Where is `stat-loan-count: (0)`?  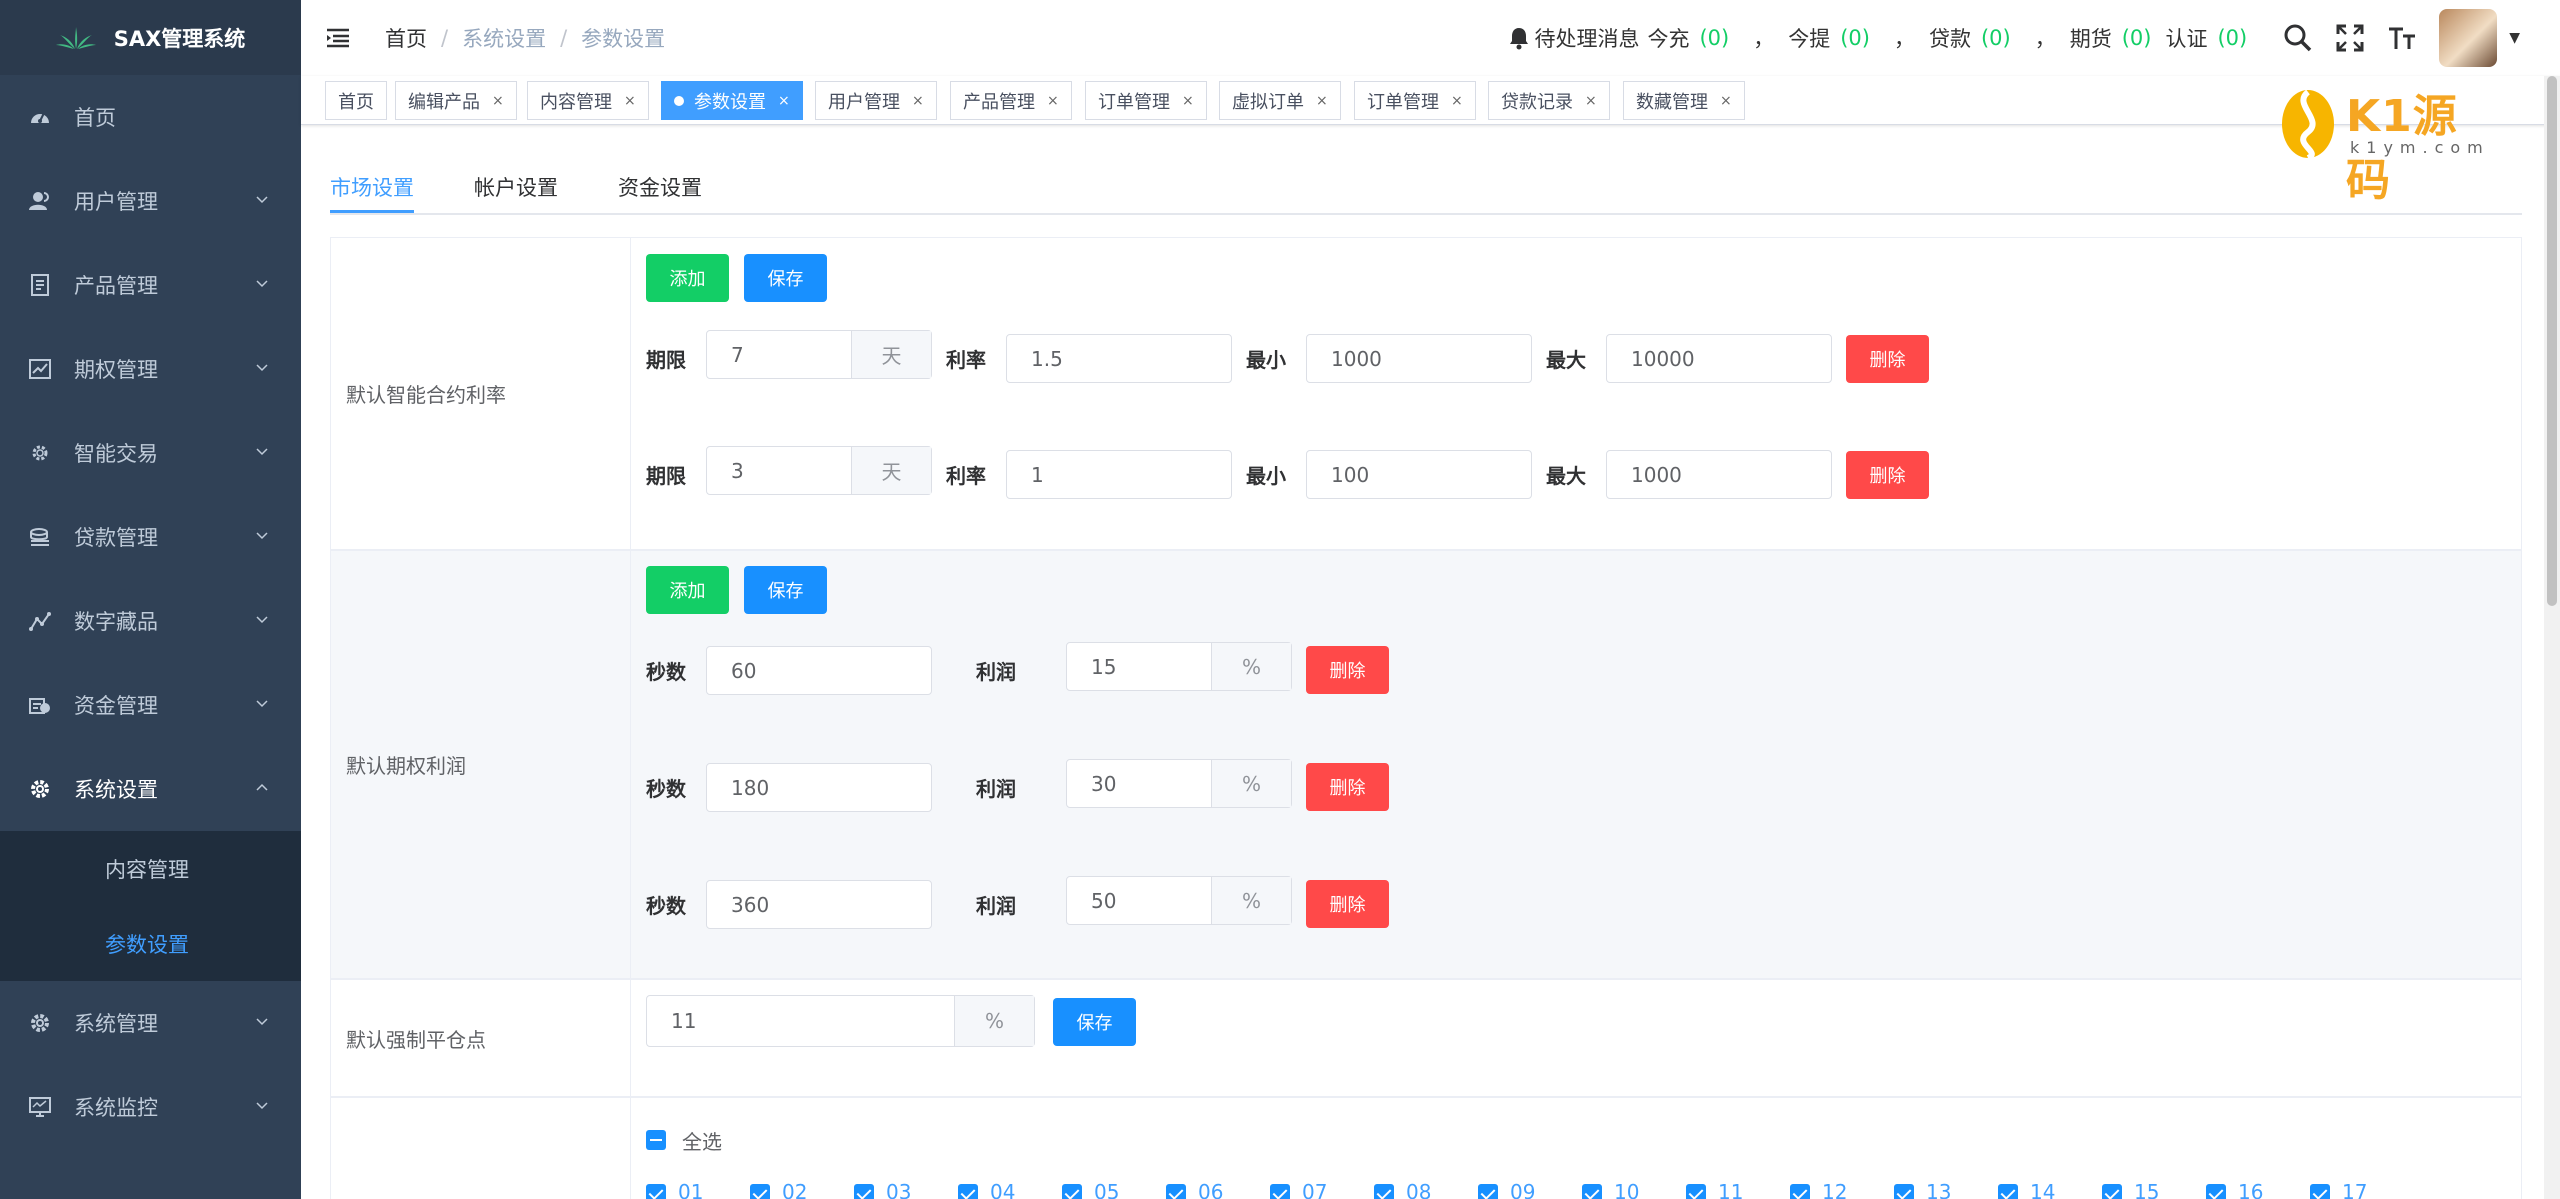
stat-loan-count: (0) is located at coordinates (1996, 38).